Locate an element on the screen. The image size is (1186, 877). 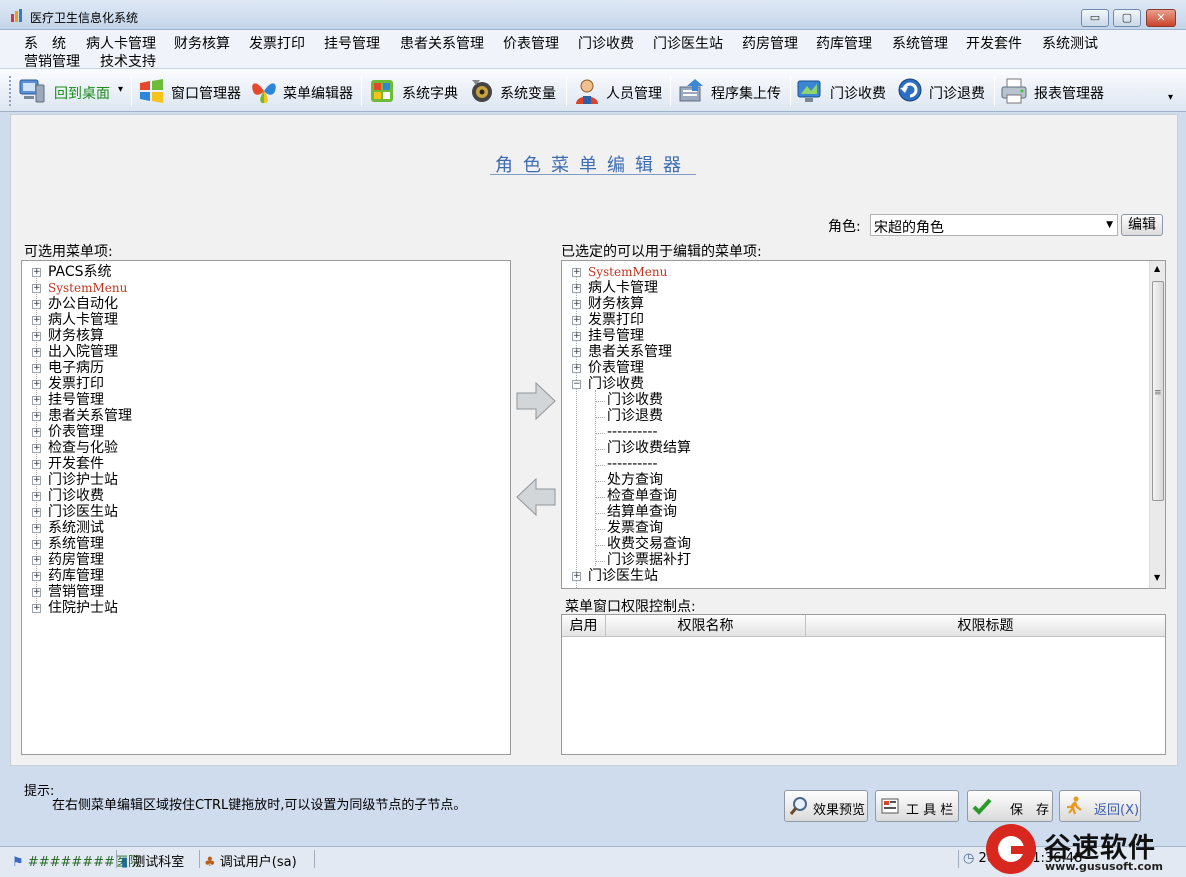
menu-patient-relations: 患者关系管理 is located at coordinates (442, 43).